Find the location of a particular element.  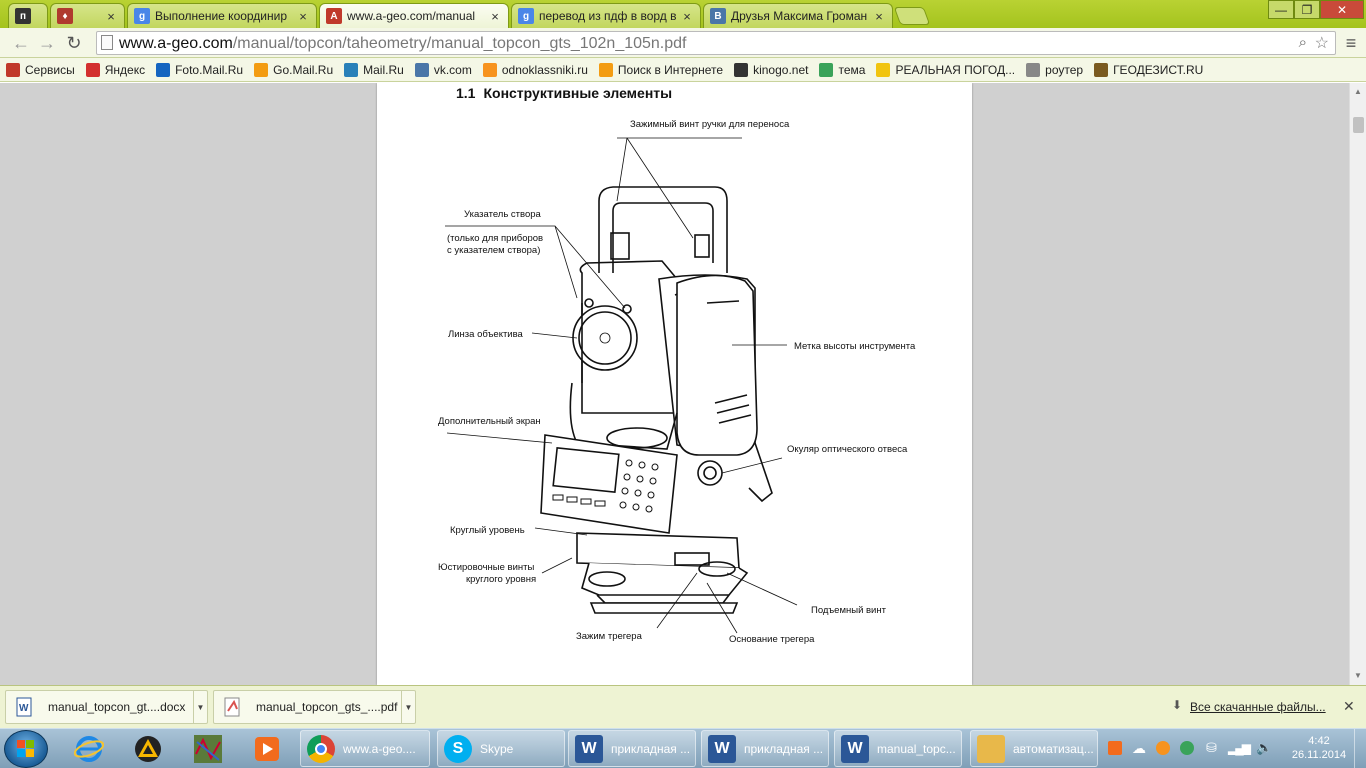

label-extra-display: Дополнительный экран is located at coordinates (489, 421).